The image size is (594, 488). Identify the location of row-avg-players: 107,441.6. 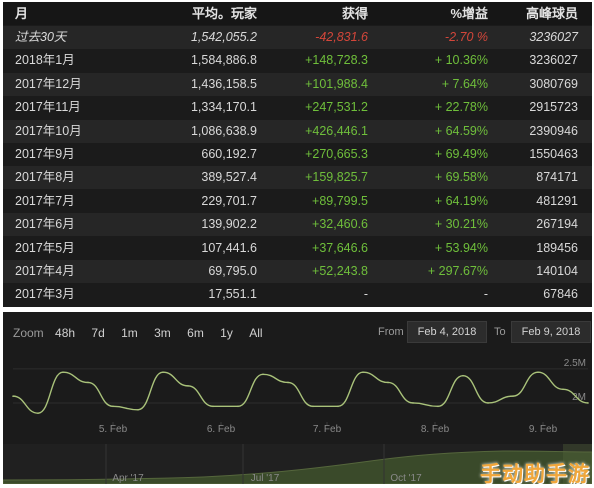
(229, 247).